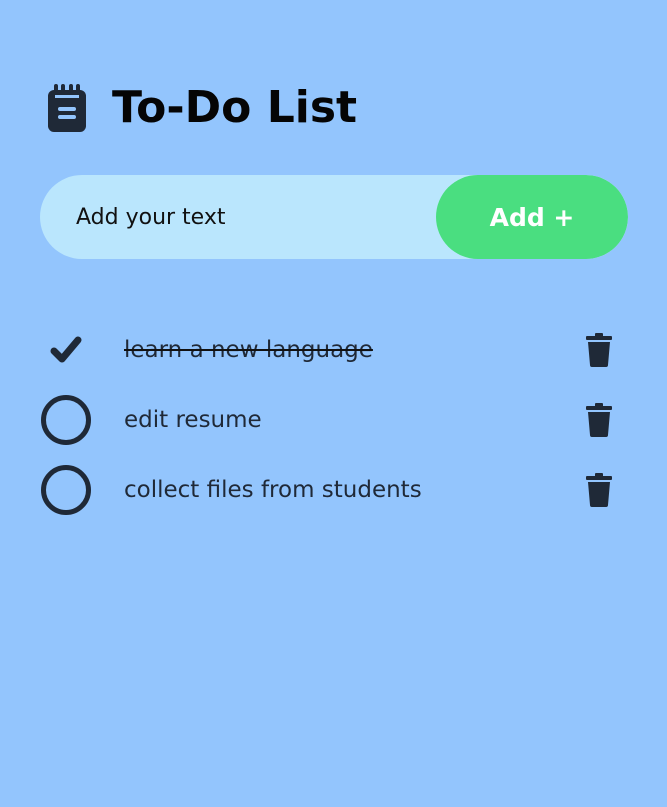  What do you see at coordinates (193, 420) in the screenshot?
I see `todo-text: edit resume` at bounding box center [193, 420].